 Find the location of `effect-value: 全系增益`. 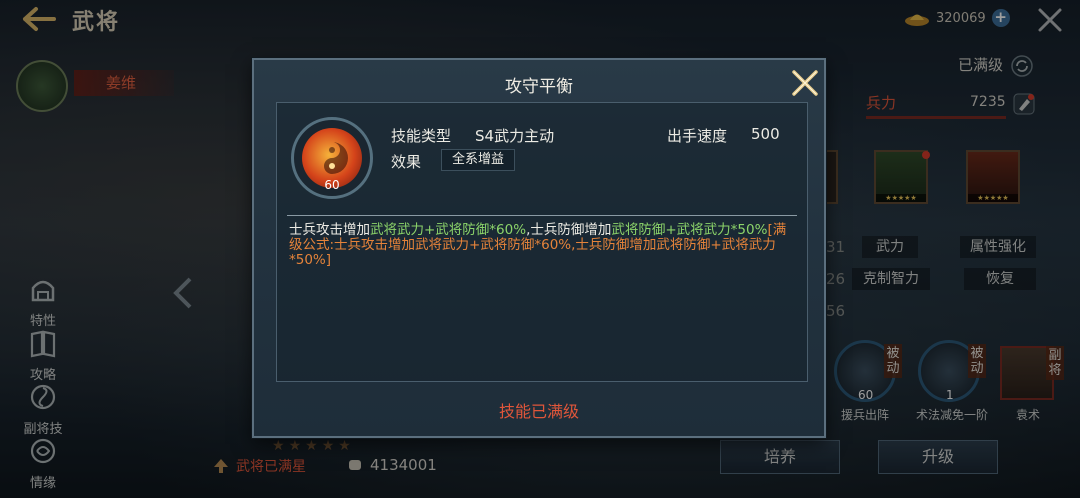

effect-value: 全系增益 is located at coordinates (478, 160).